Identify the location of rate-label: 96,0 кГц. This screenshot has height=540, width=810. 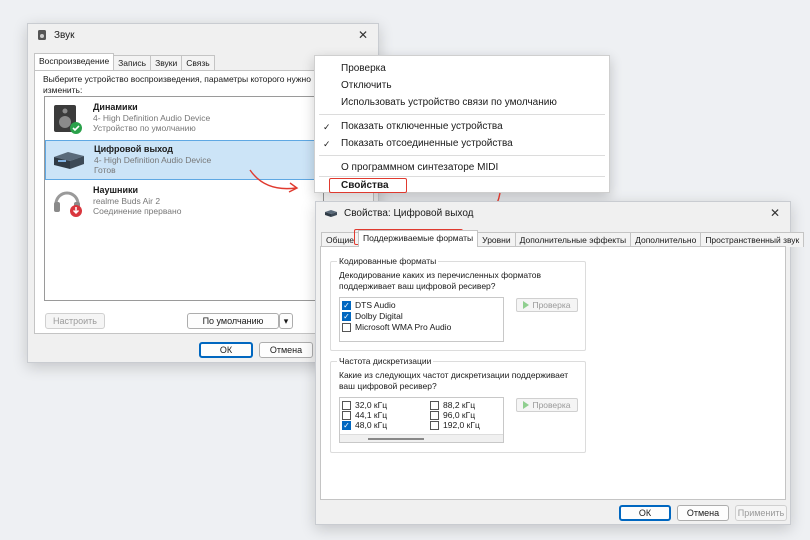
(459, 415).